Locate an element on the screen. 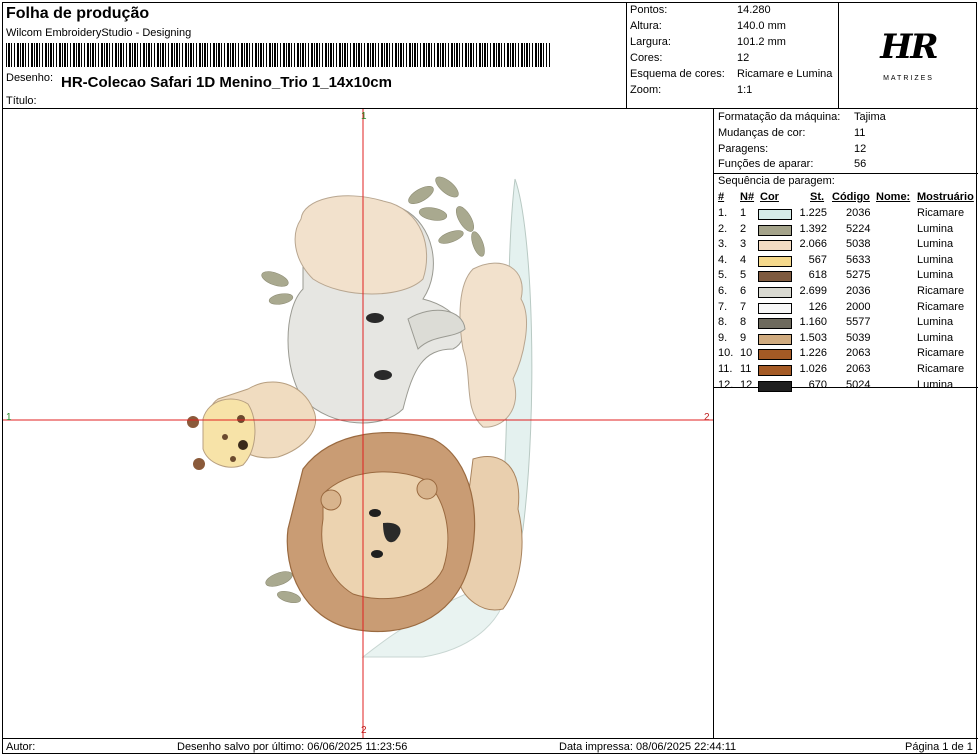 This screenshot has height=756, width=980. table-row: 1. 1 1.225 2036 Ricamare is located at coordinates (846, 215).